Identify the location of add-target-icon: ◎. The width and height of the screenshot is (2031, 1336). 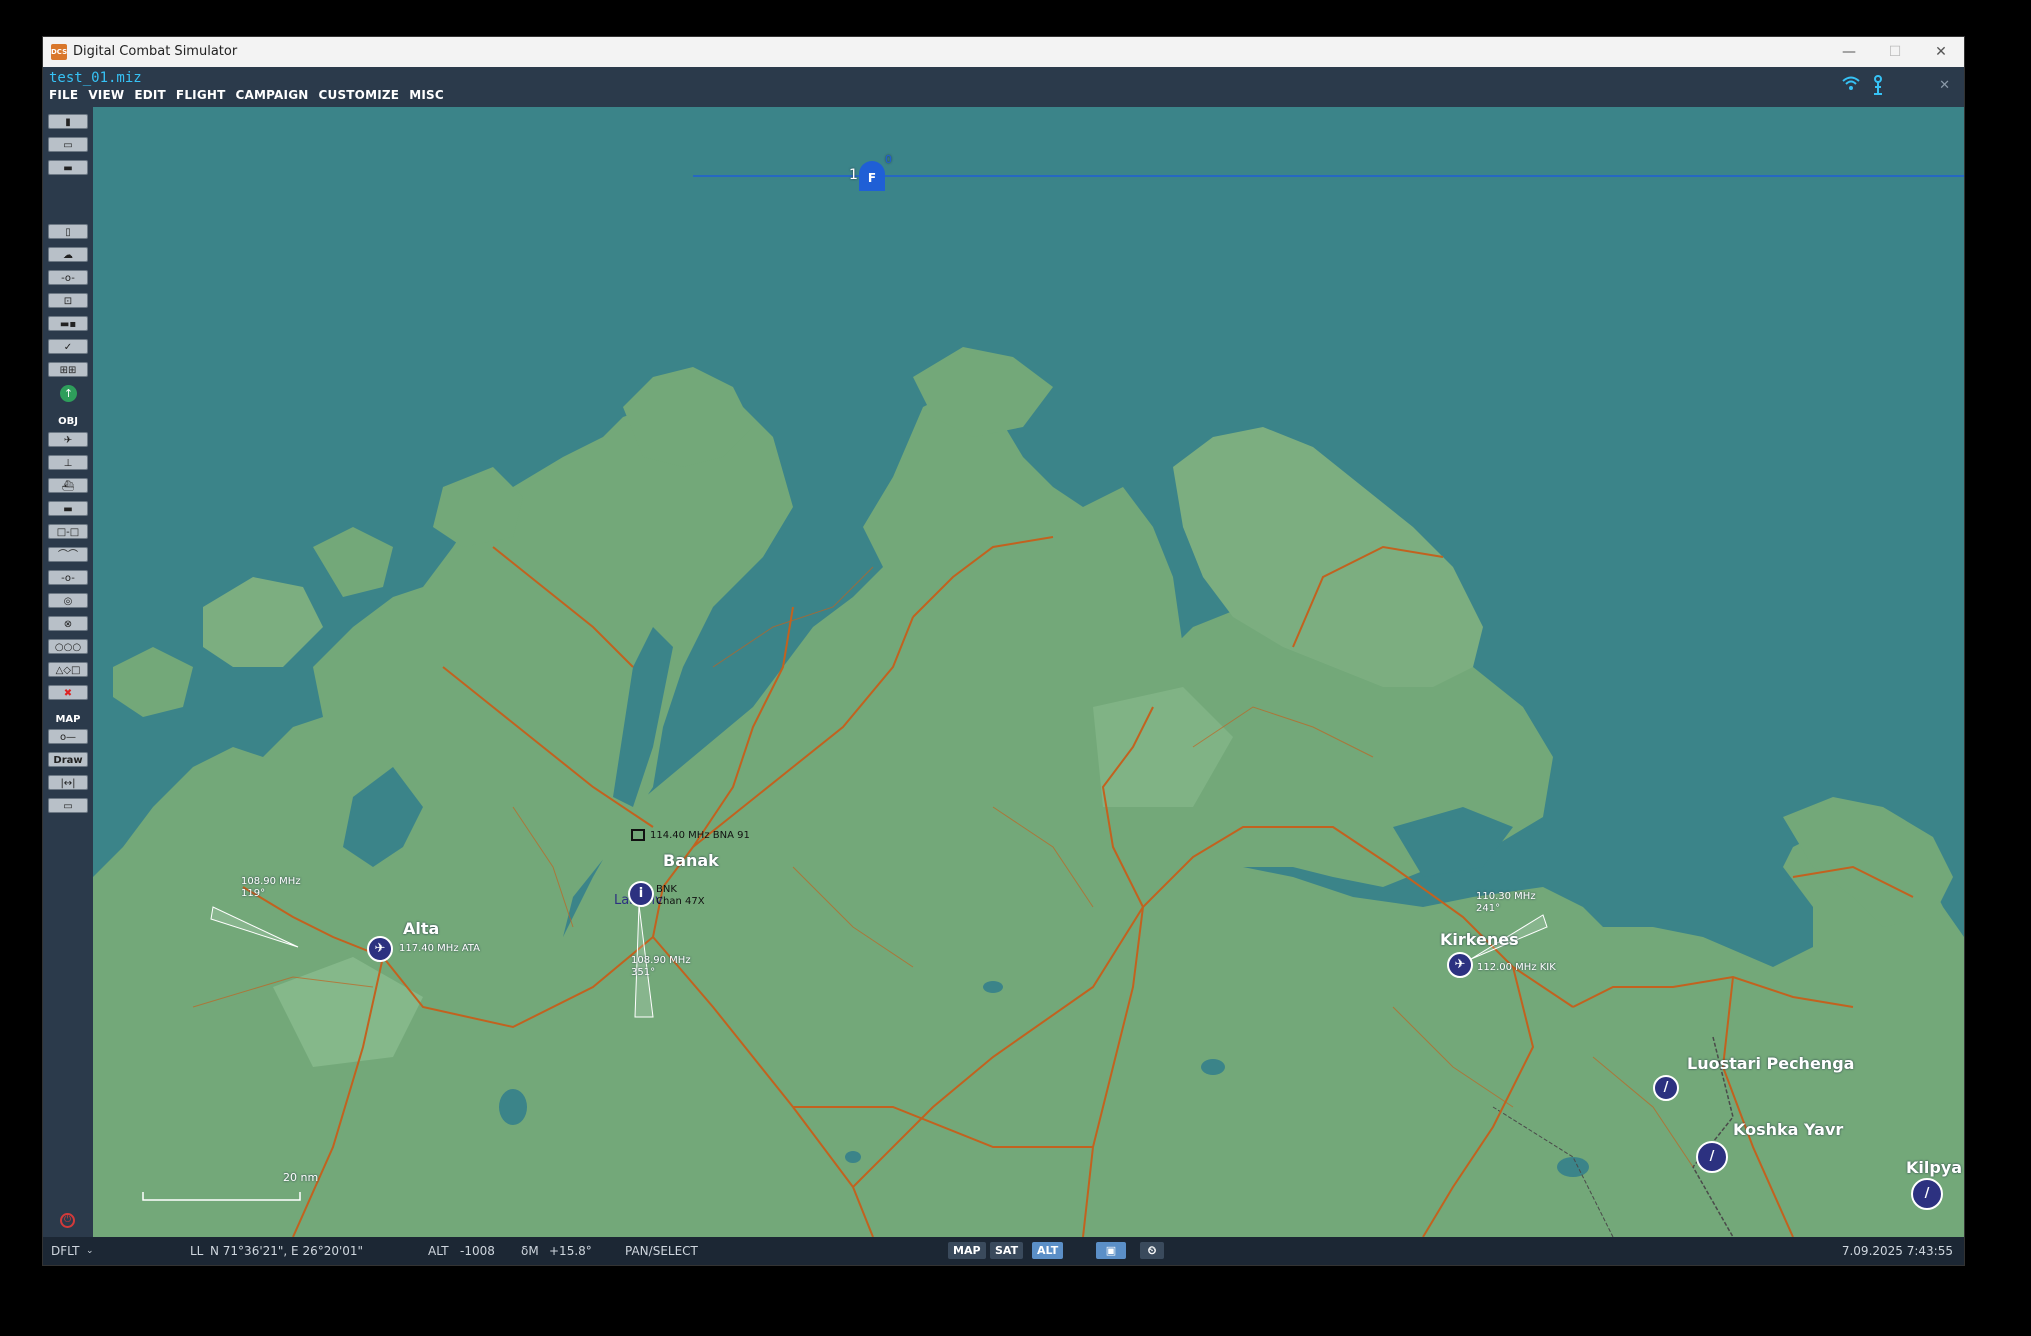
(68, 600).